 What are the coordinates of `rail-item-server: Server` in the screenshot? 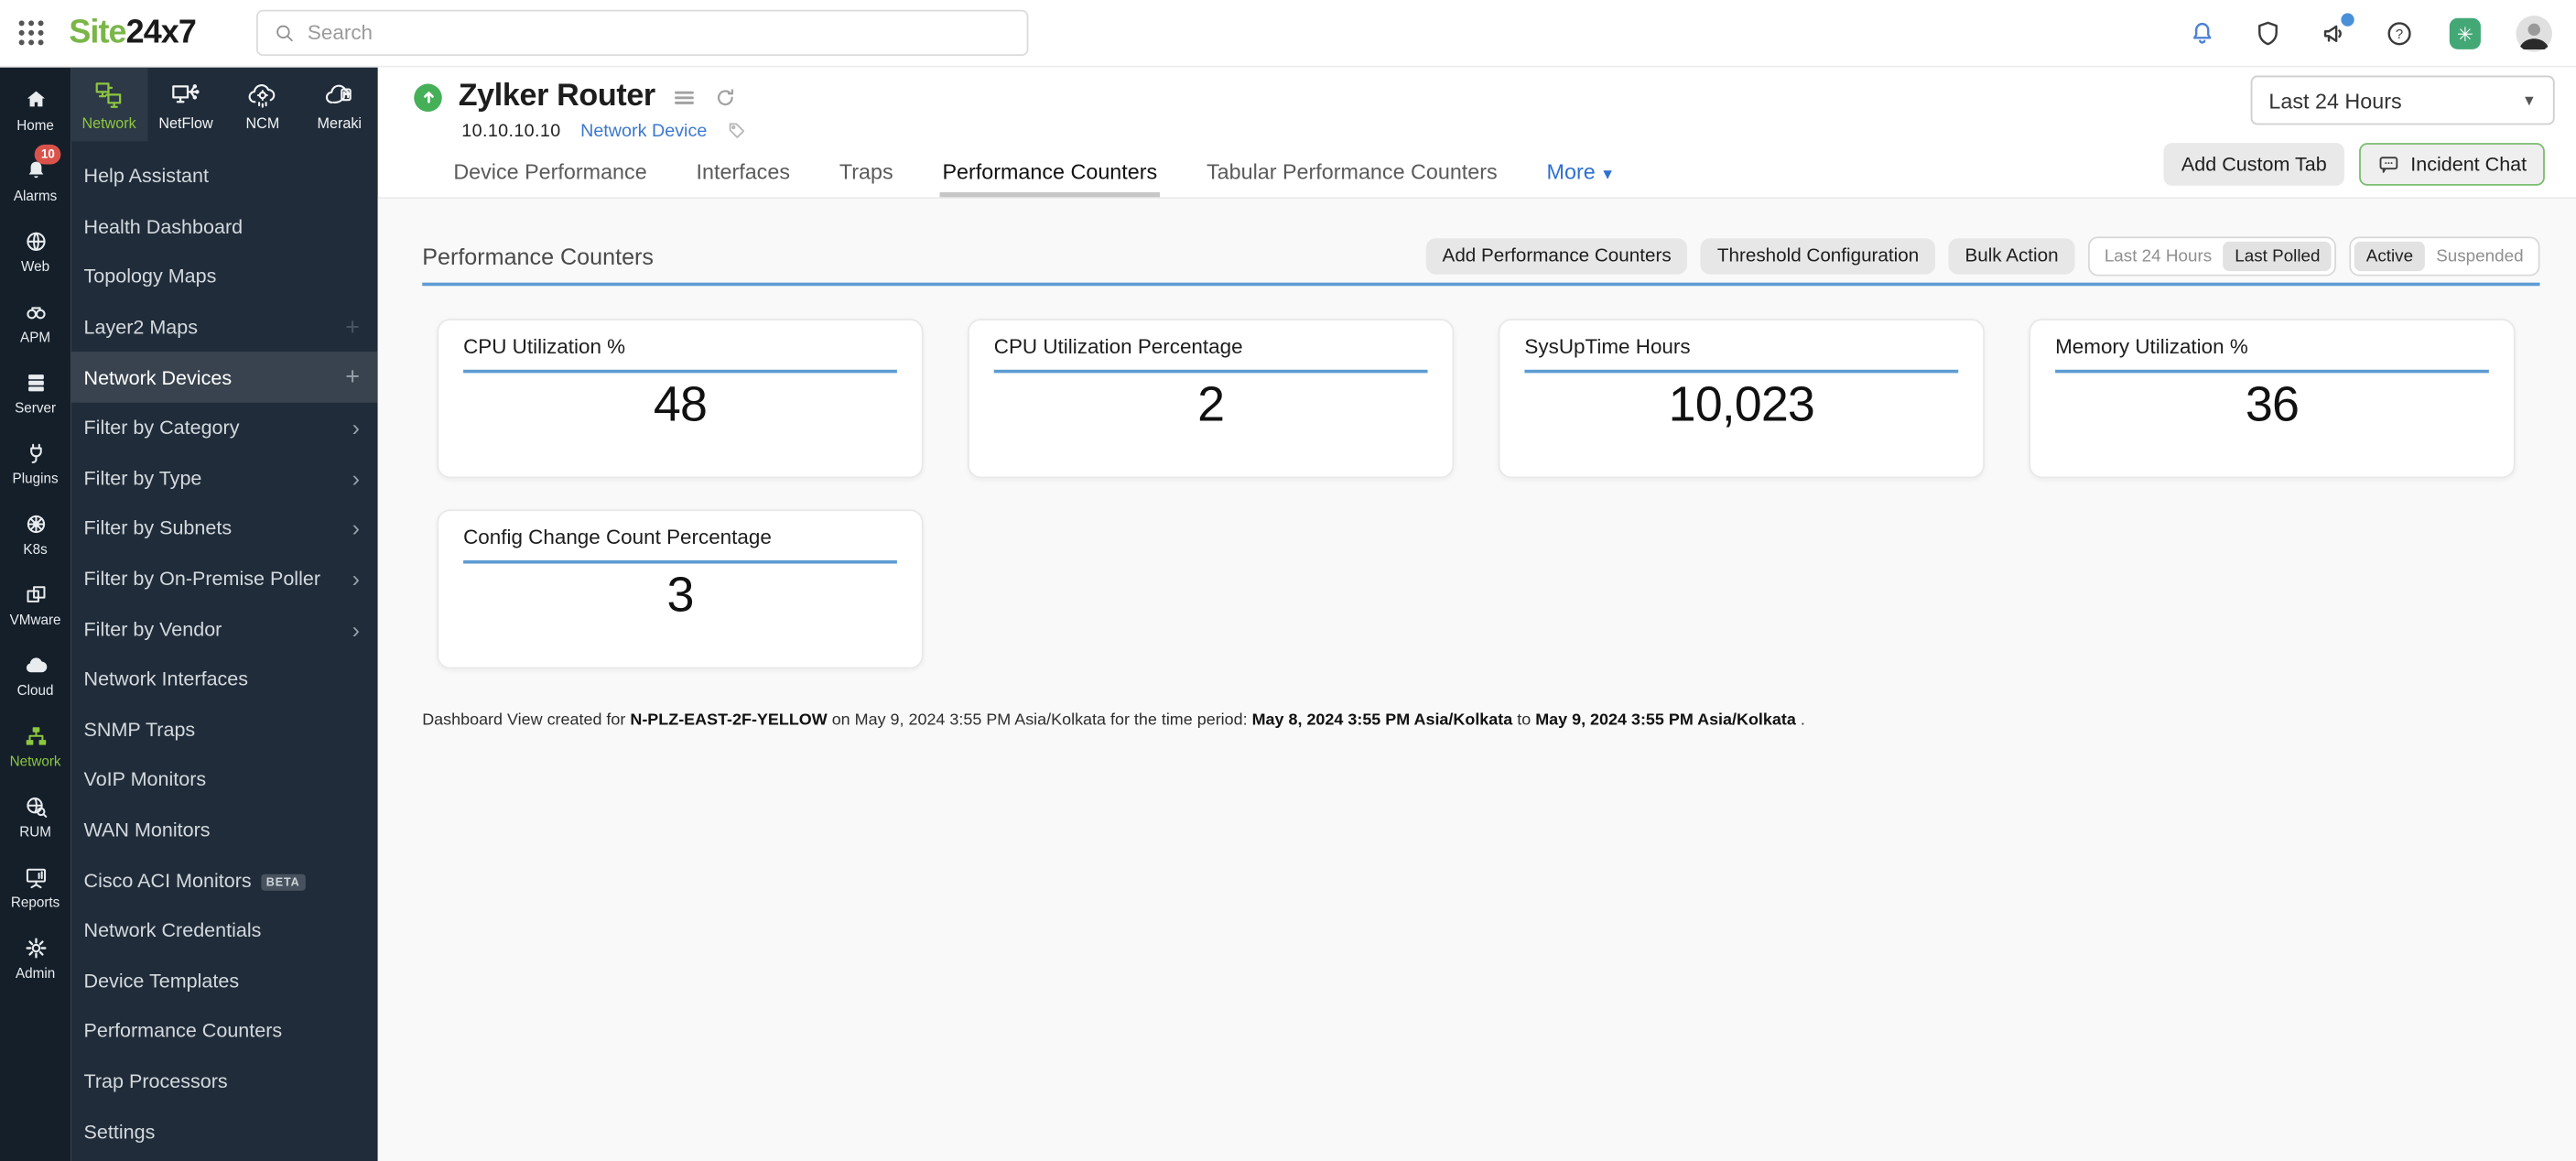 It's located at (35, 391).